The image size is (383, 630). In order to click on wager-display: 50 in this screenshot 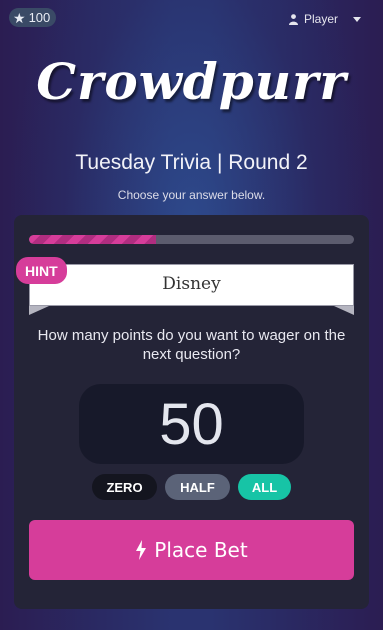, I will do `click(191, 424)`.